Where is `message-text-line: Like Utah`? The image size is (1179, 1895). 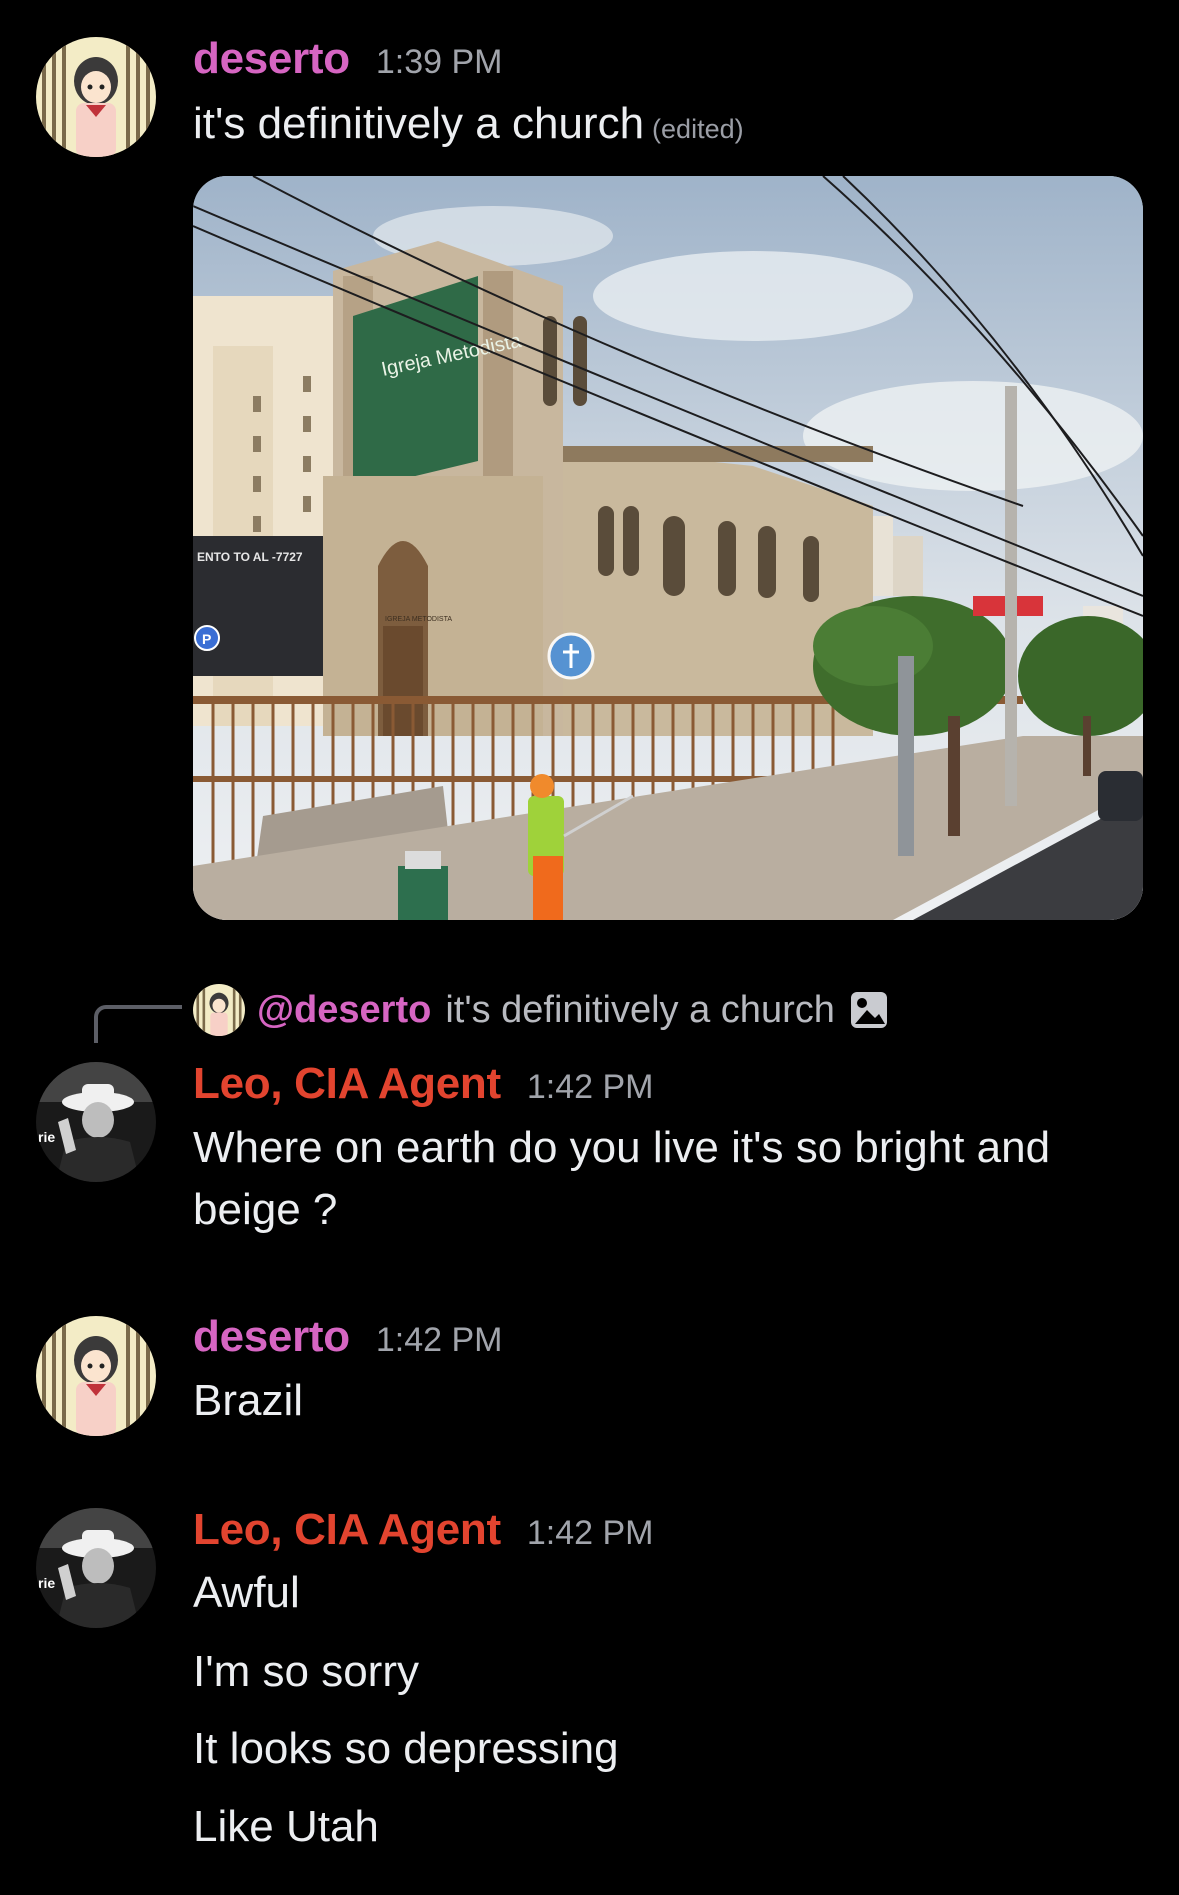 message-text-line: Like Utah is located at coordinates (286, 1826).